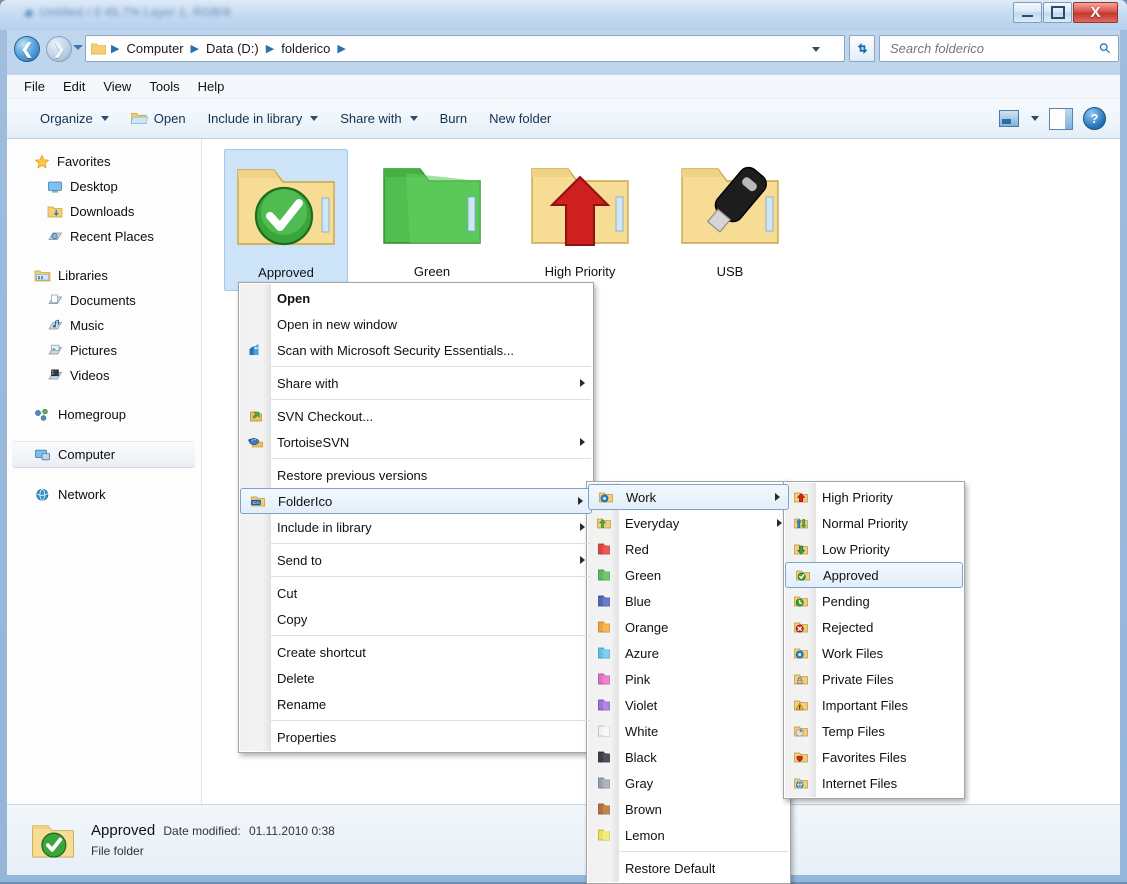 Image resolution: width=1127 pixels, height=884 pixels. Describe the element at coordinates (688, 523) in the screenshot. I see `submenu-item-everyday: Everyday` at that location.